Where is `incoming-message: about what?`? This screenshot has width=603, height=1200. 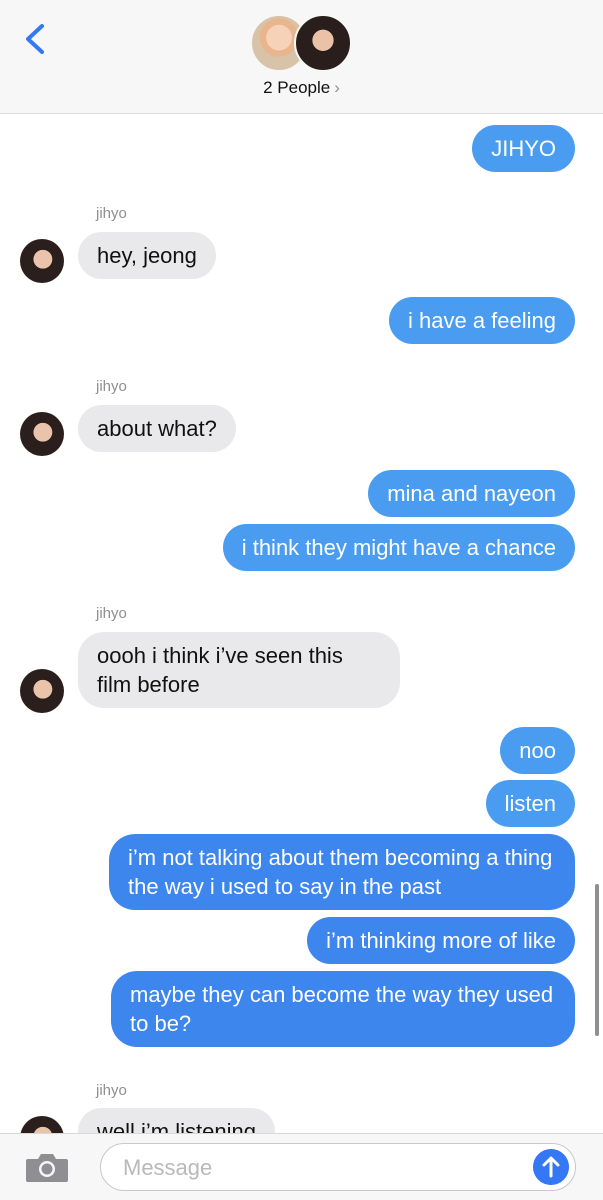 incoming-message: about what? is located at coordinates (157, 428).